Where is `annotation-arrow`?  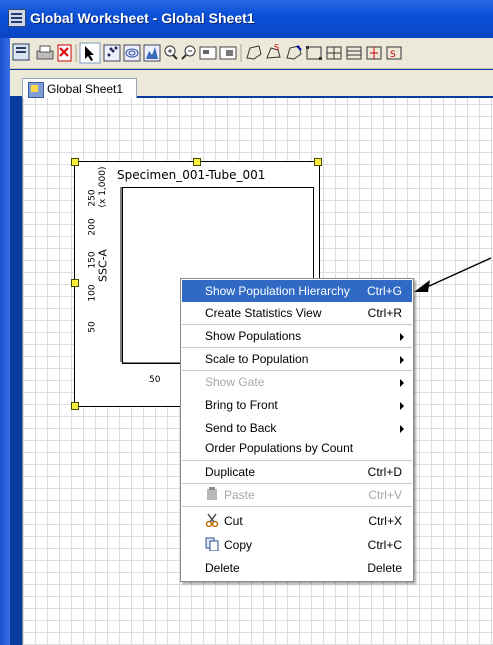
annotation-arrow is located at coordinates (453, 274).